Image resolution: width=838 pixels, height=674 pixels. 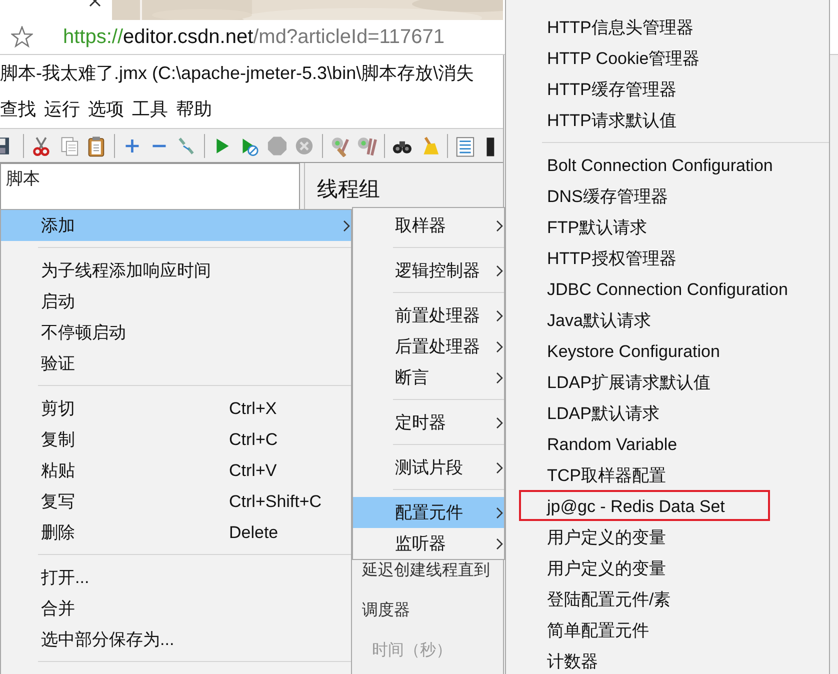 I want to click on menu-item: HTTP请求默认值, so click(x=667, y=120).